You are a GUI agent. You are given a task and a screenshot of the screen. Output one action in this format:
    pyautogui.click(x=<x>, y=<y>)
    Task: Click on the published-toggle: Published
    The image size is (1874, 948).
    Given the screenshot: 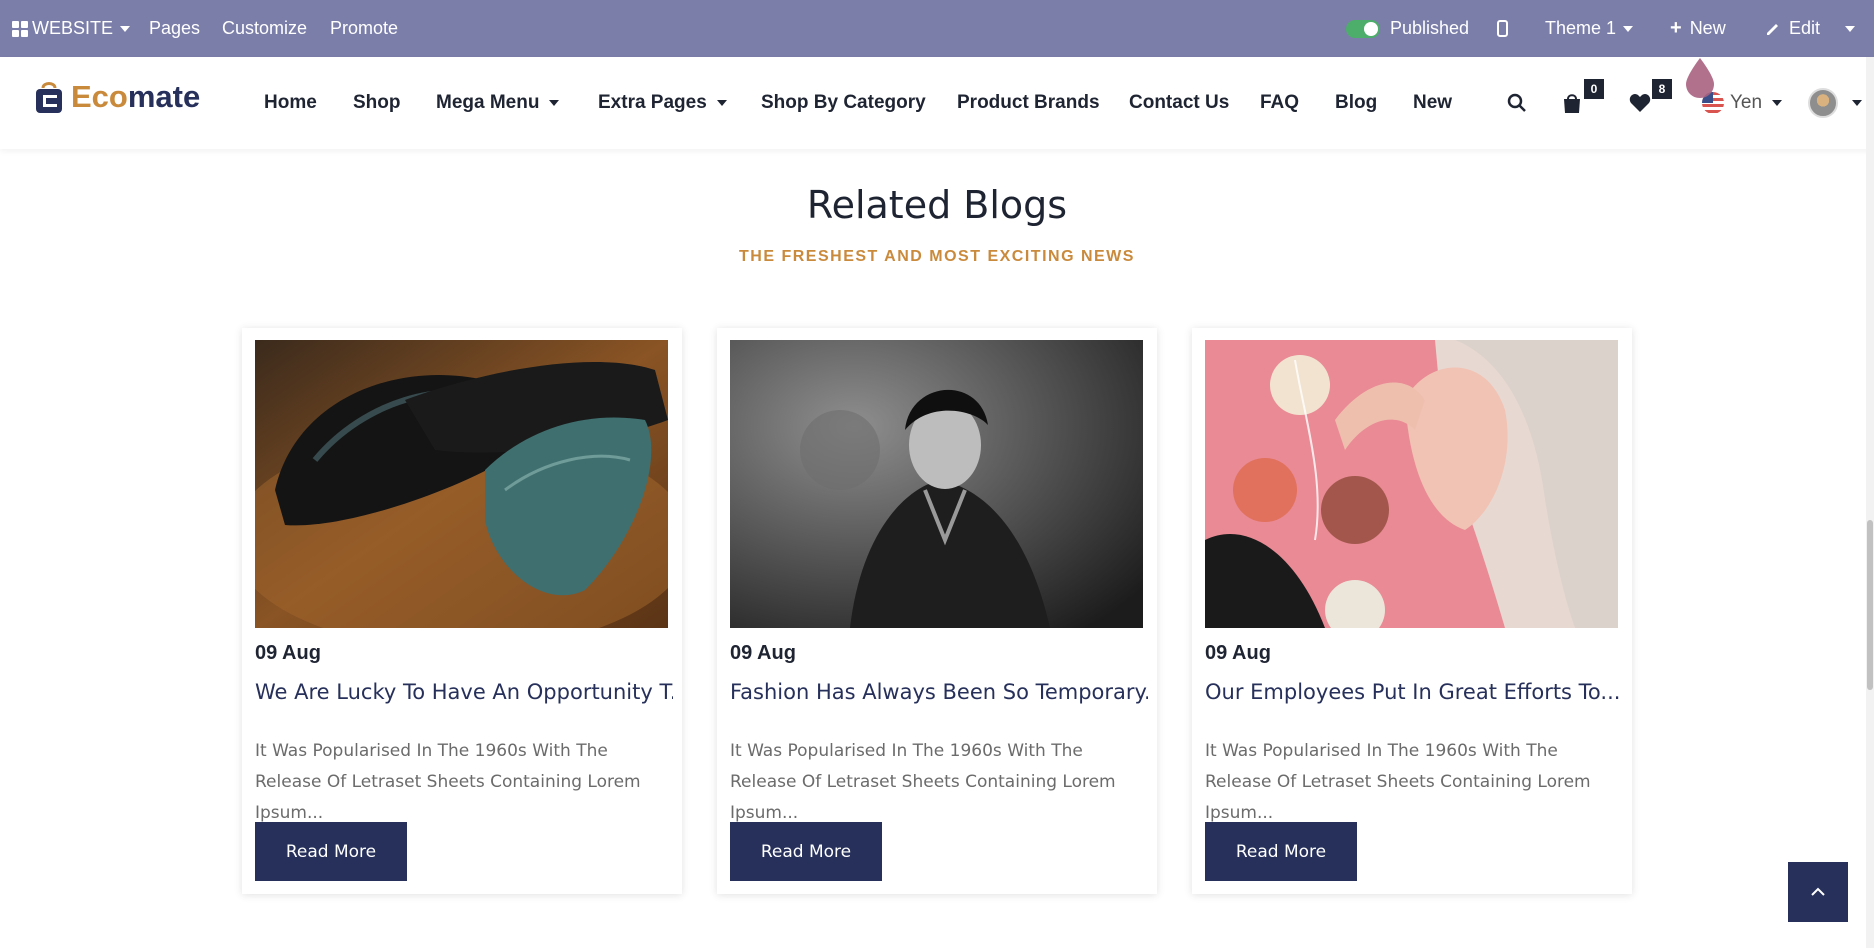 What is the action you would take?
    pyautogui.click(x=1407, y=28)
    